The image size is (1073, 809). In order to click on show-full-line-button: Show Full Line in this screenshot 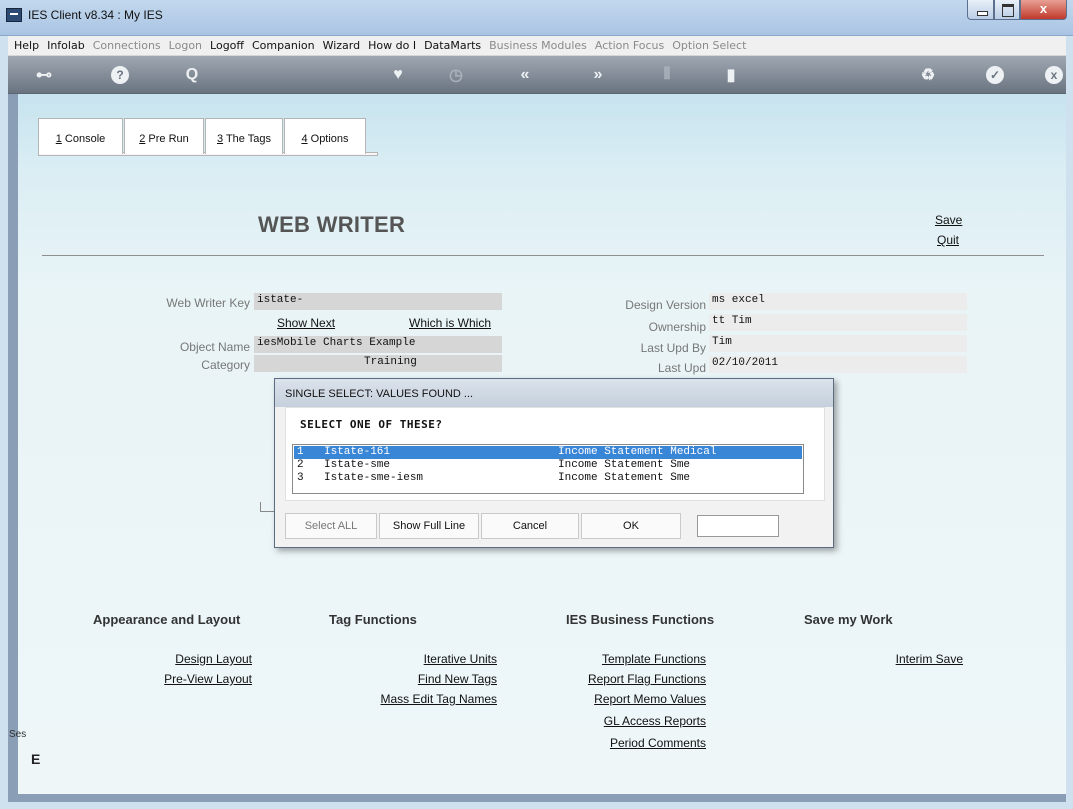, I will do `click(429, 526)`.